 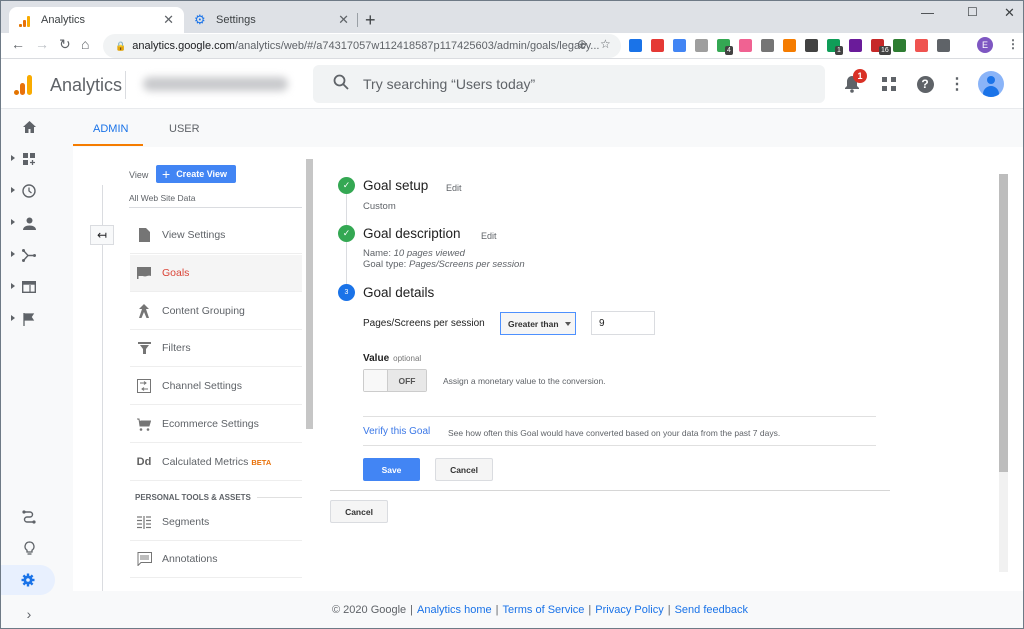 I want to click on caret-down-icon, so click(x=567, y=323).